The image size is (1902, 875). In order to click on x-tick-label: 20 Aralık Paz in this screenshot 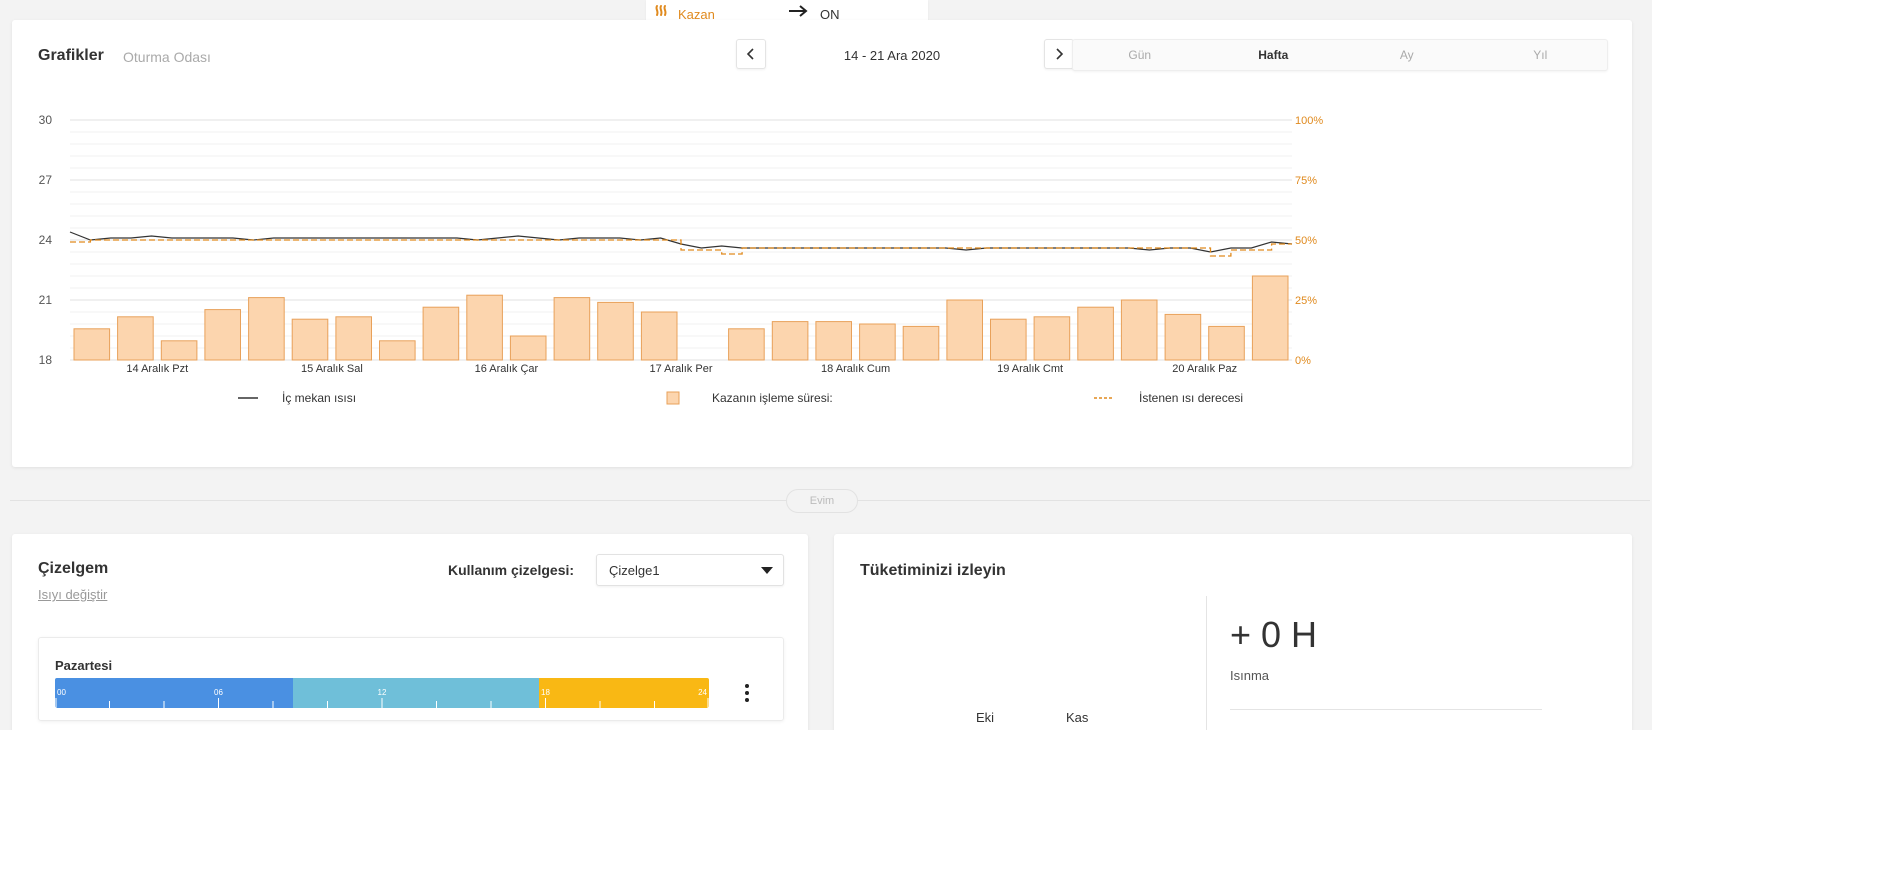, I will do `click(1204, 369)`.